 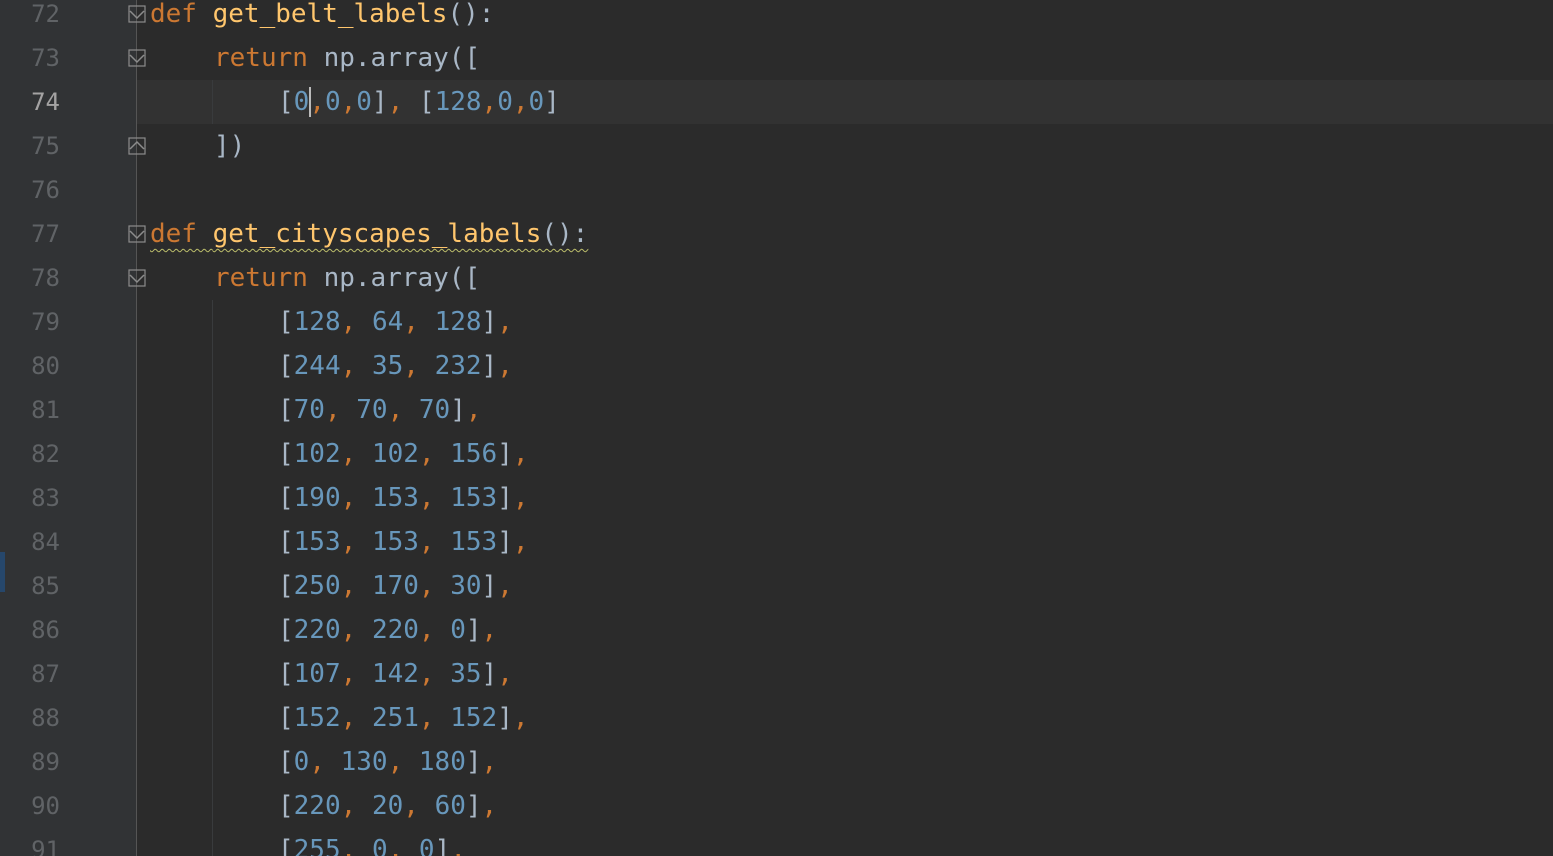 I want to click on code-text: [220, 20, 60],, so click(x=387, y=806).